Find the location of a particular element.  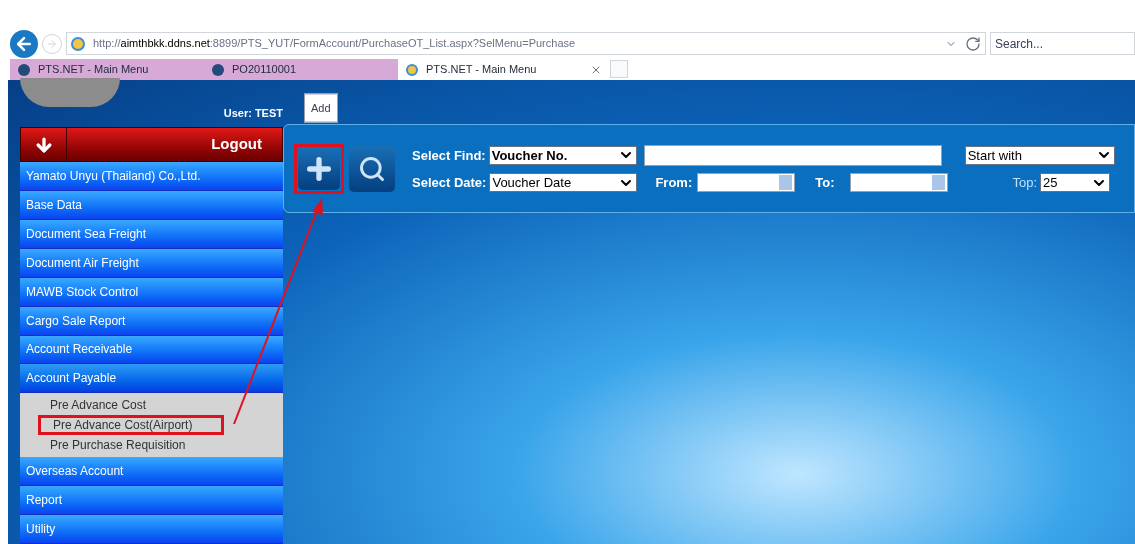

back-button is located at coordinates (24, 43).